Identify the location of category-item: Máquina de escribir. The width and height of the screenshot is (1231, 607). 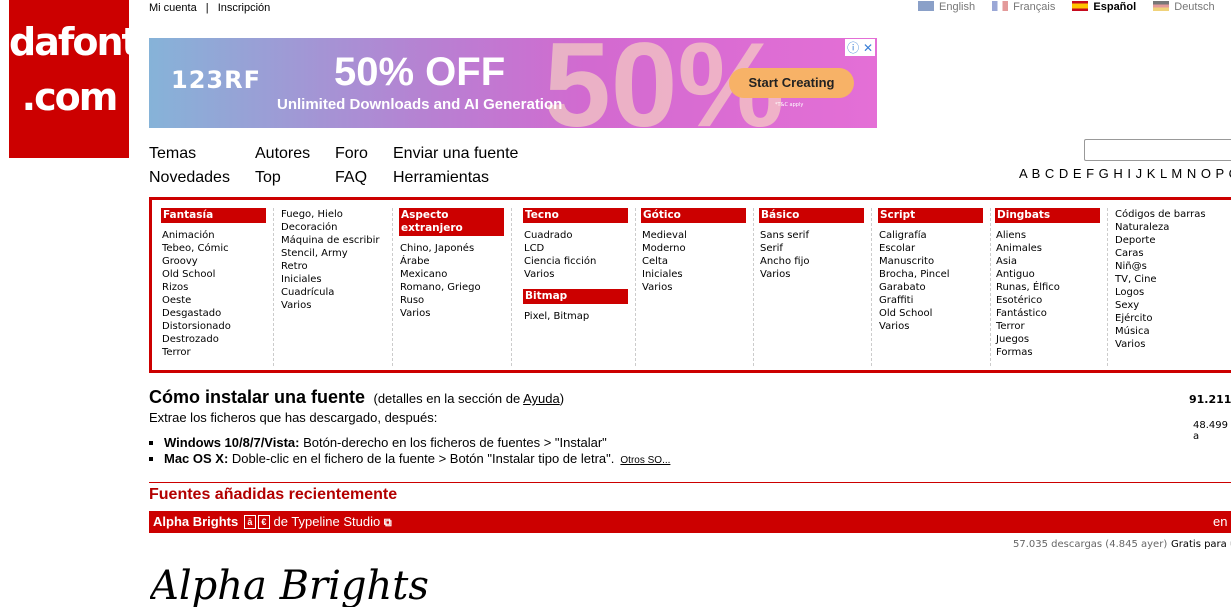
(336, 240).